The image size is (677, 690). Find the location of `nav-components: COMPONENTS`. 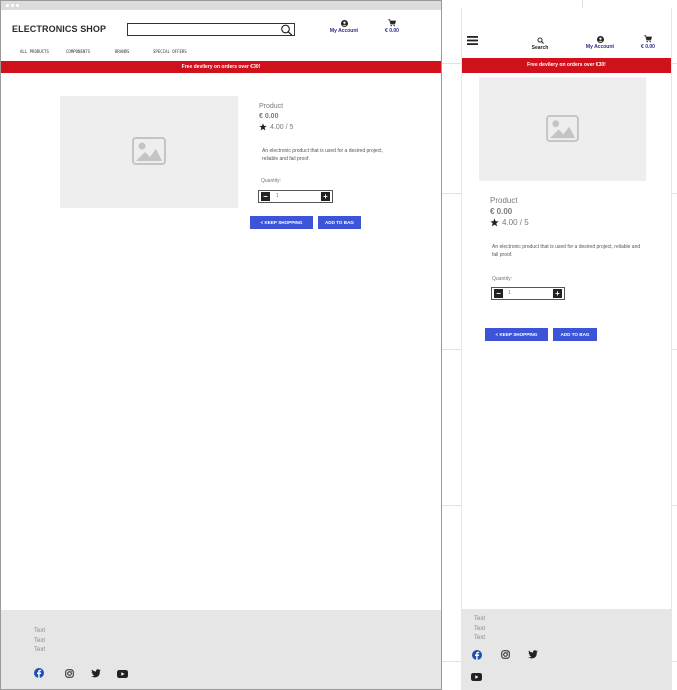

nav-components: COMPONENTS is located at coordinates (78, 51).